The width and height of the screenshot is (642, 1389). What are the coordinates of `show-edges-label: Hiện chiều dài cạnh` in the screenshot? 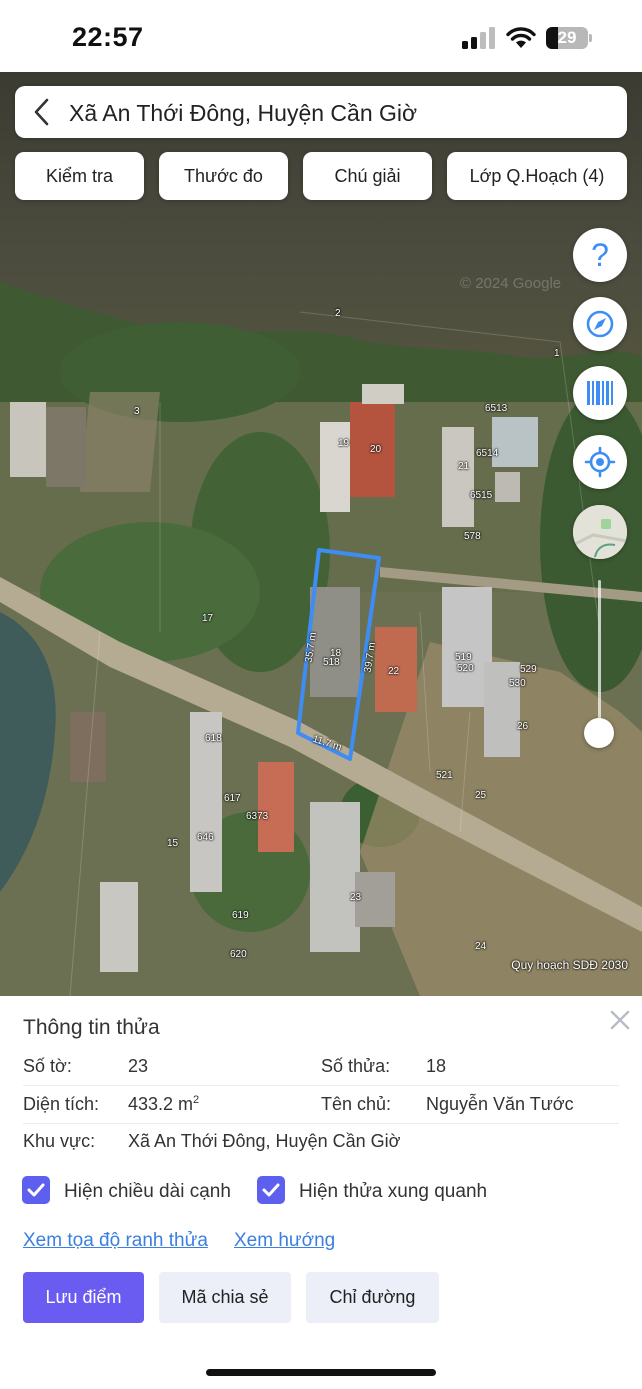 It's located at (147, 1192).